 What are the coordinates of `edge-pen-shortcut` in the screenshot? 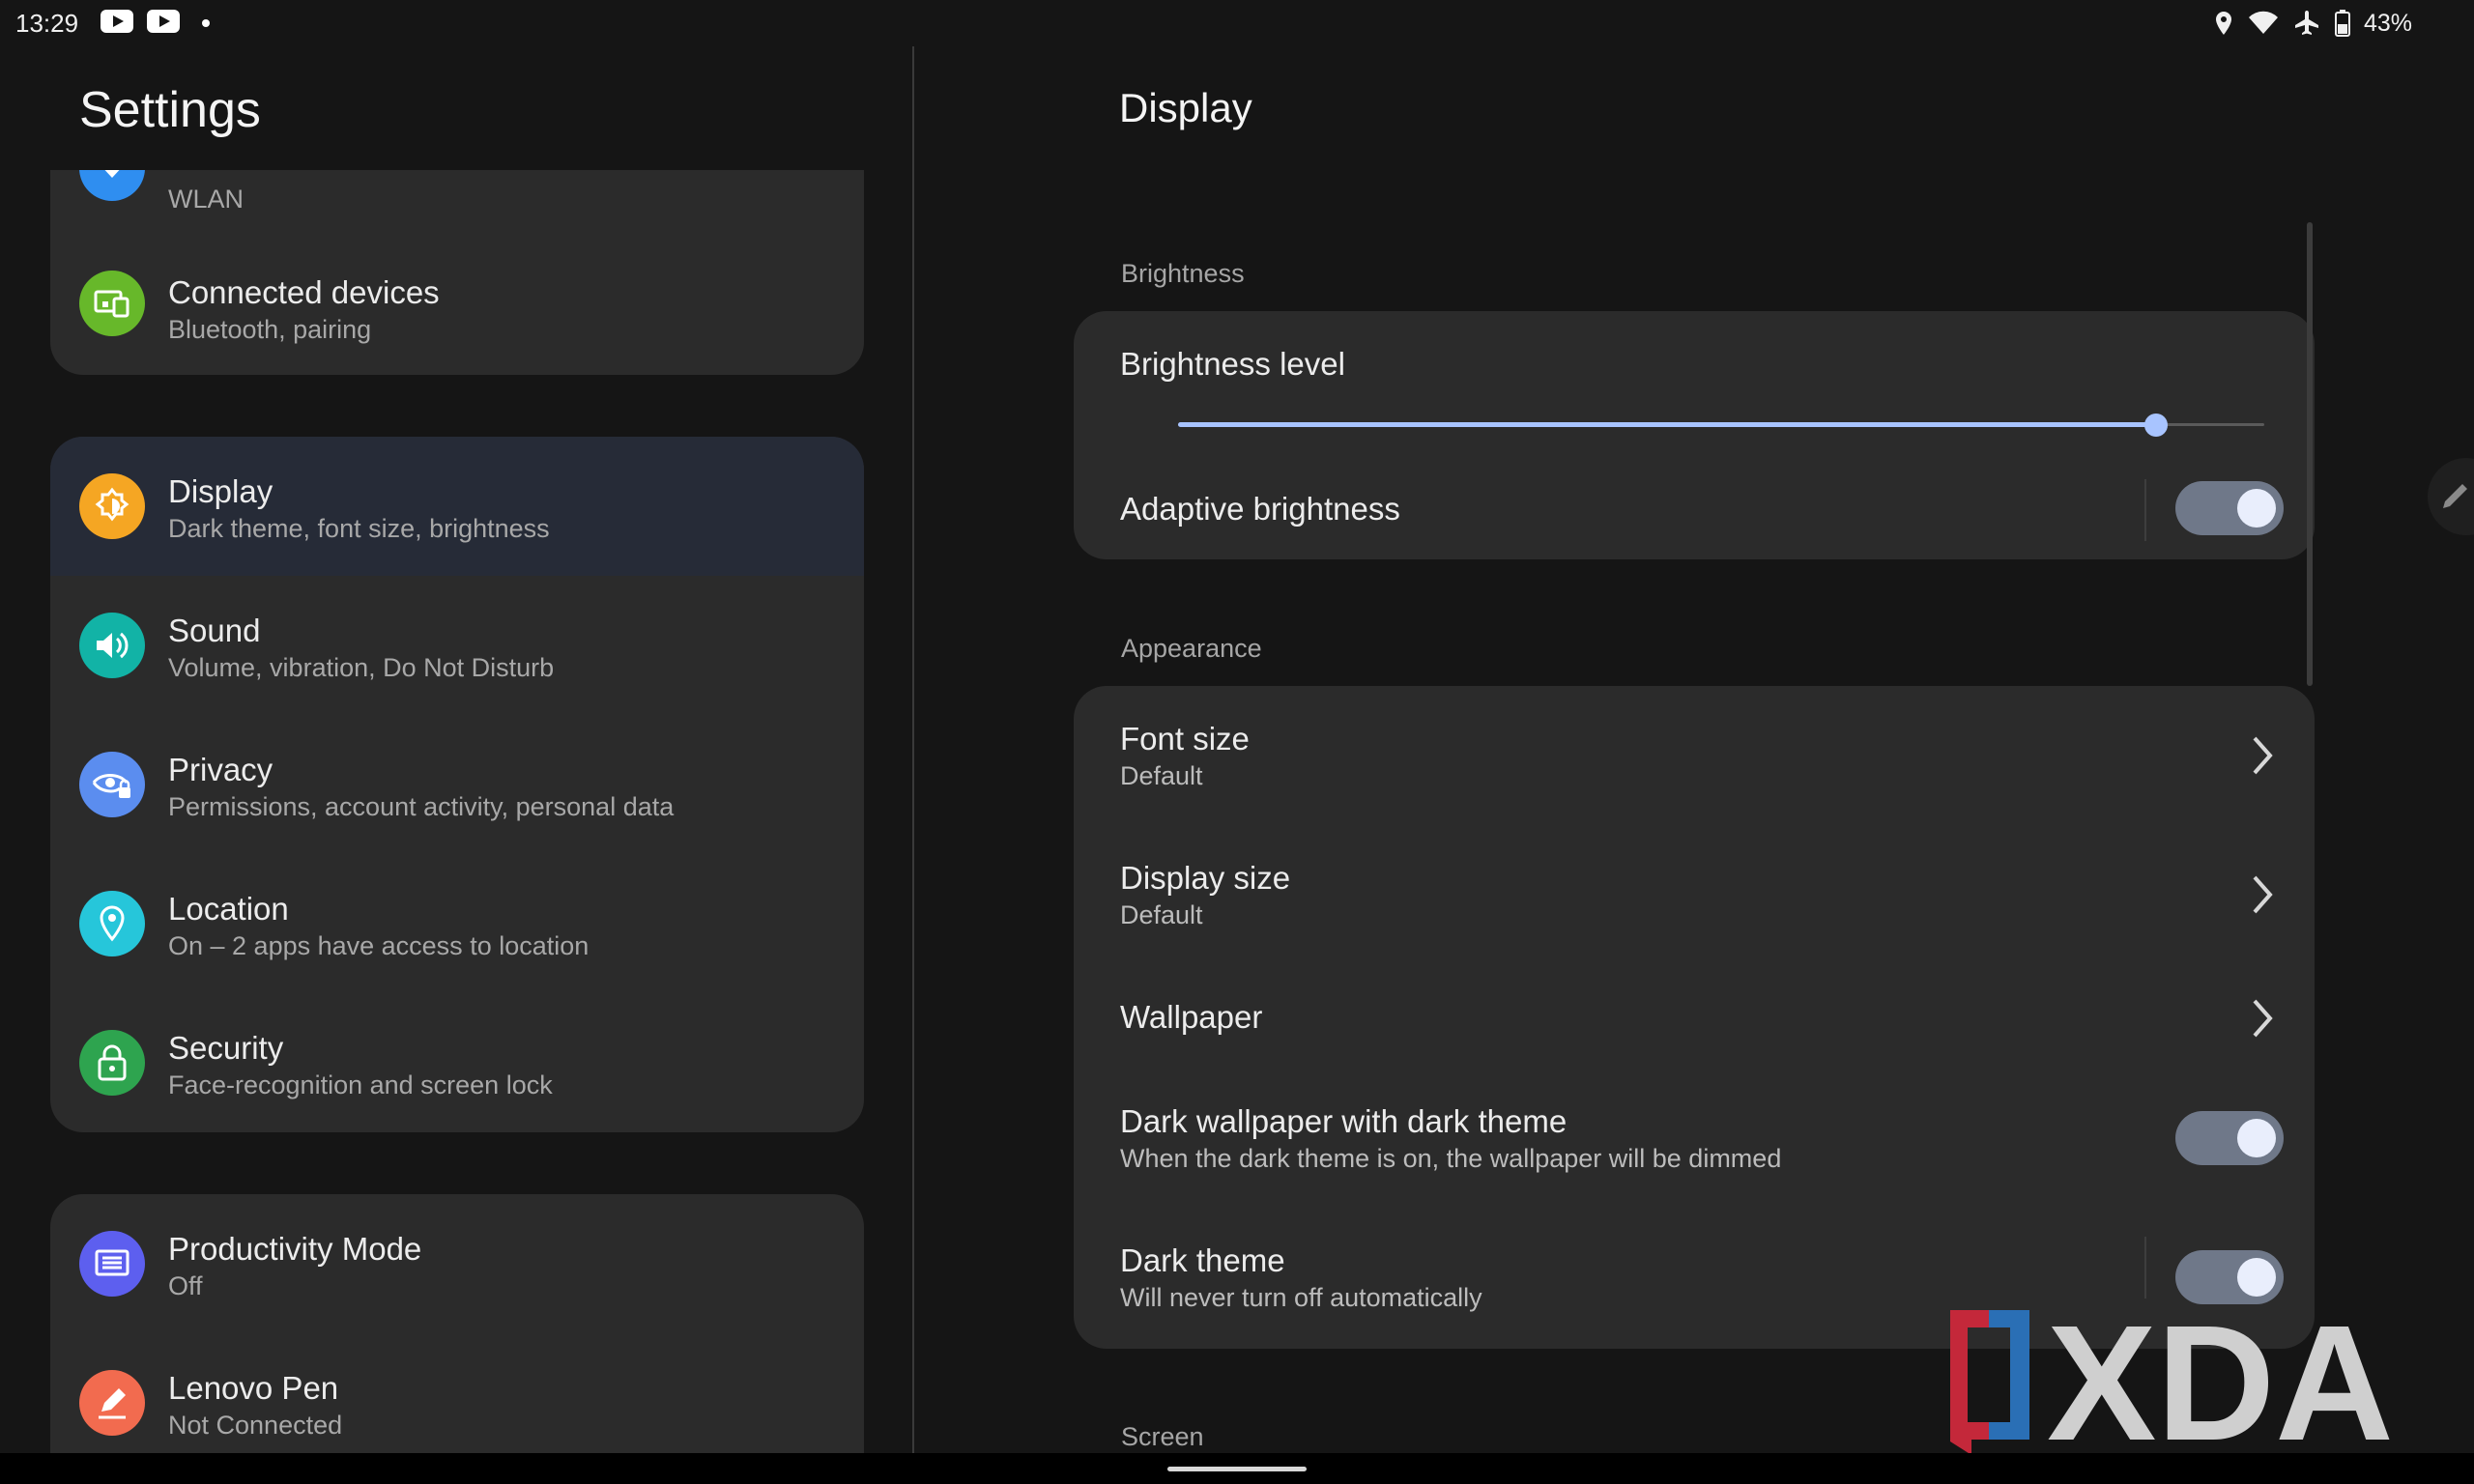 It's located at (2451, 496).